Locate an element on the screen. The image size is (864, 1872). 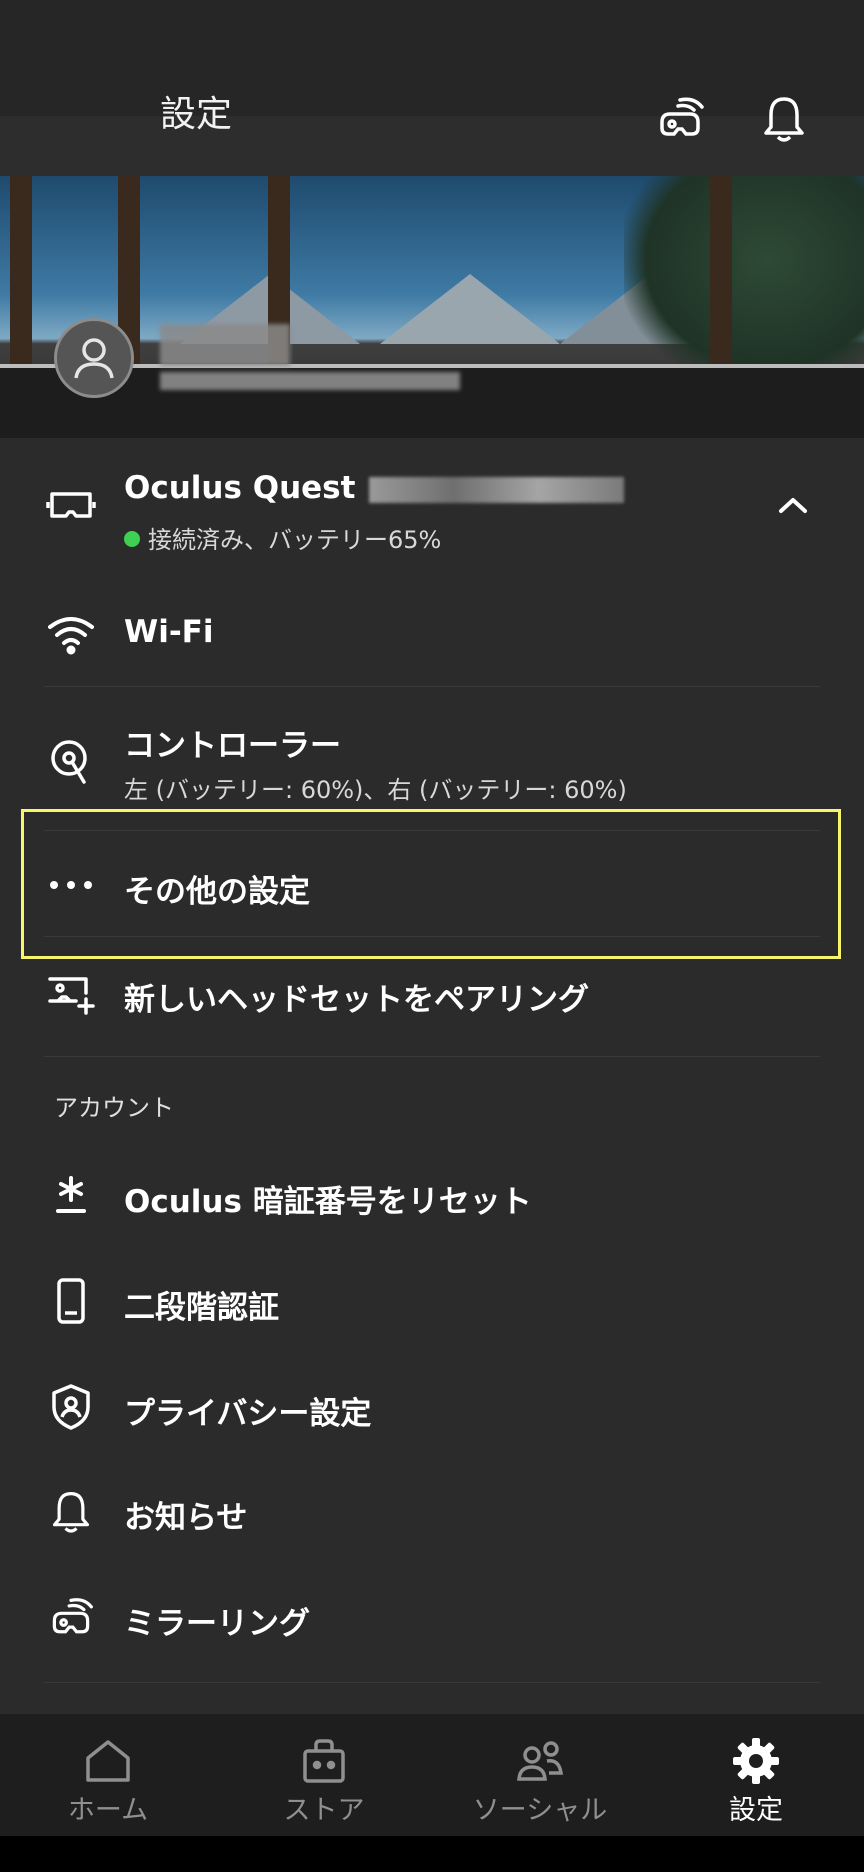
two-factor-label: 二段階認証 is located at coordinates (201, 1308).